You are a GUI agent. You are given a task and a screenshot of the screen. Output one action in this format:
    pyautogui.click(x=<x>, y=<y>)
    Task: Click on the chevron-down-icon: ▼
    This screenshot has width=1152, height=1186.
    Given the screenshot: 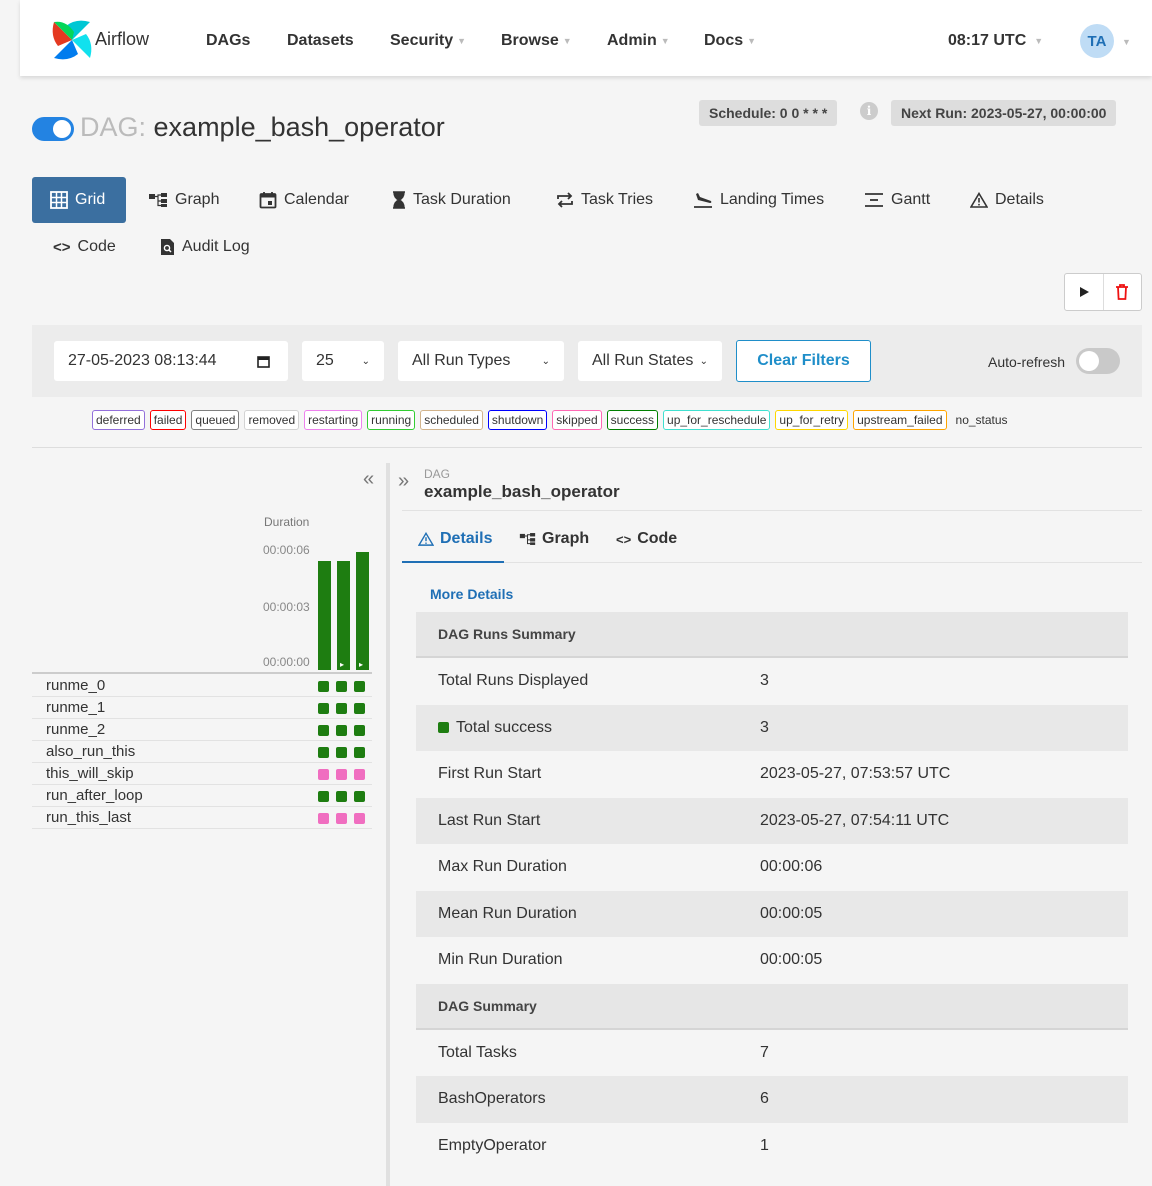 What is the action you would take?
    pyautogui.click(x=1126, y=42)
    